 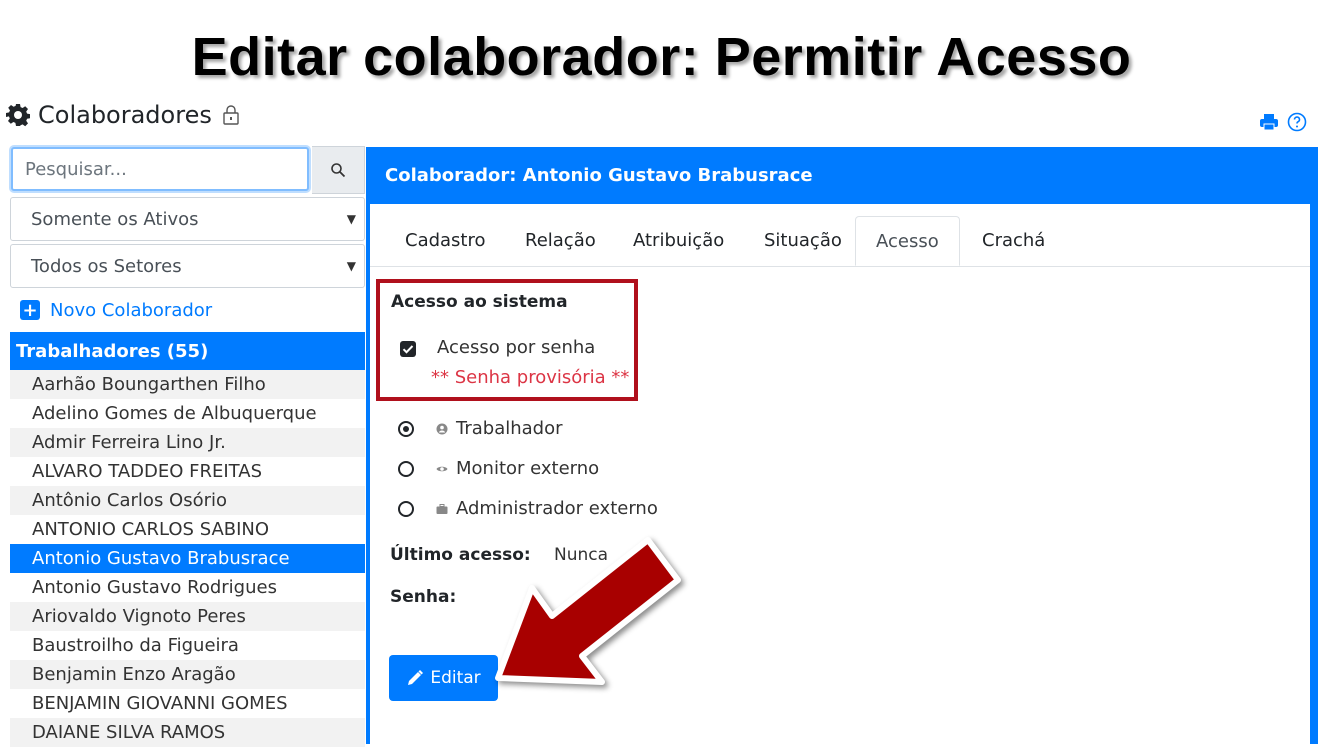 I want to click on eye-icon, so click(x=442, y=468).